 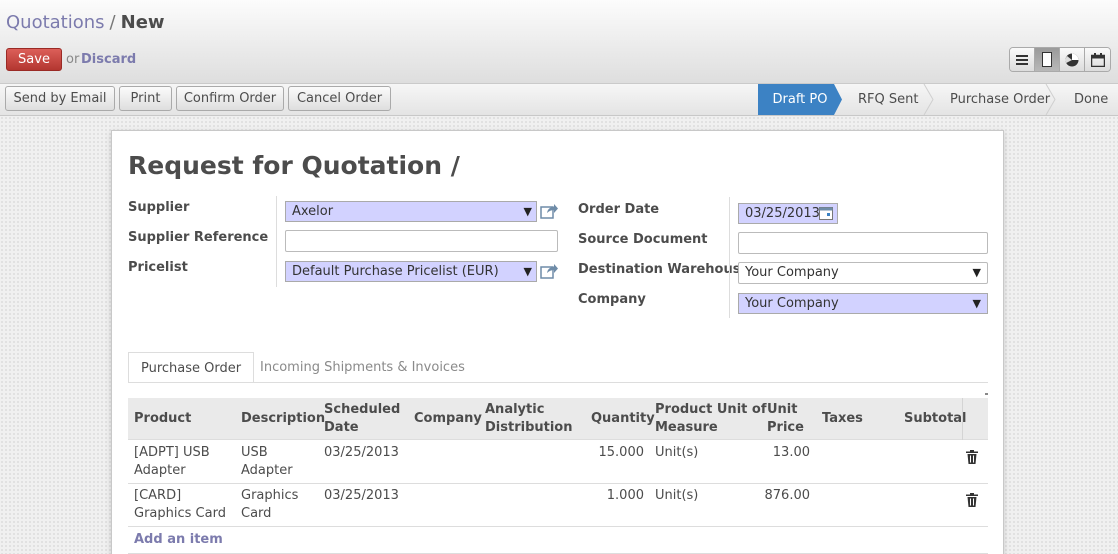 What do you see at coordinates (283, 419) in the screenshot?
I see `col-description: Description` at bounding box center [283, 419].